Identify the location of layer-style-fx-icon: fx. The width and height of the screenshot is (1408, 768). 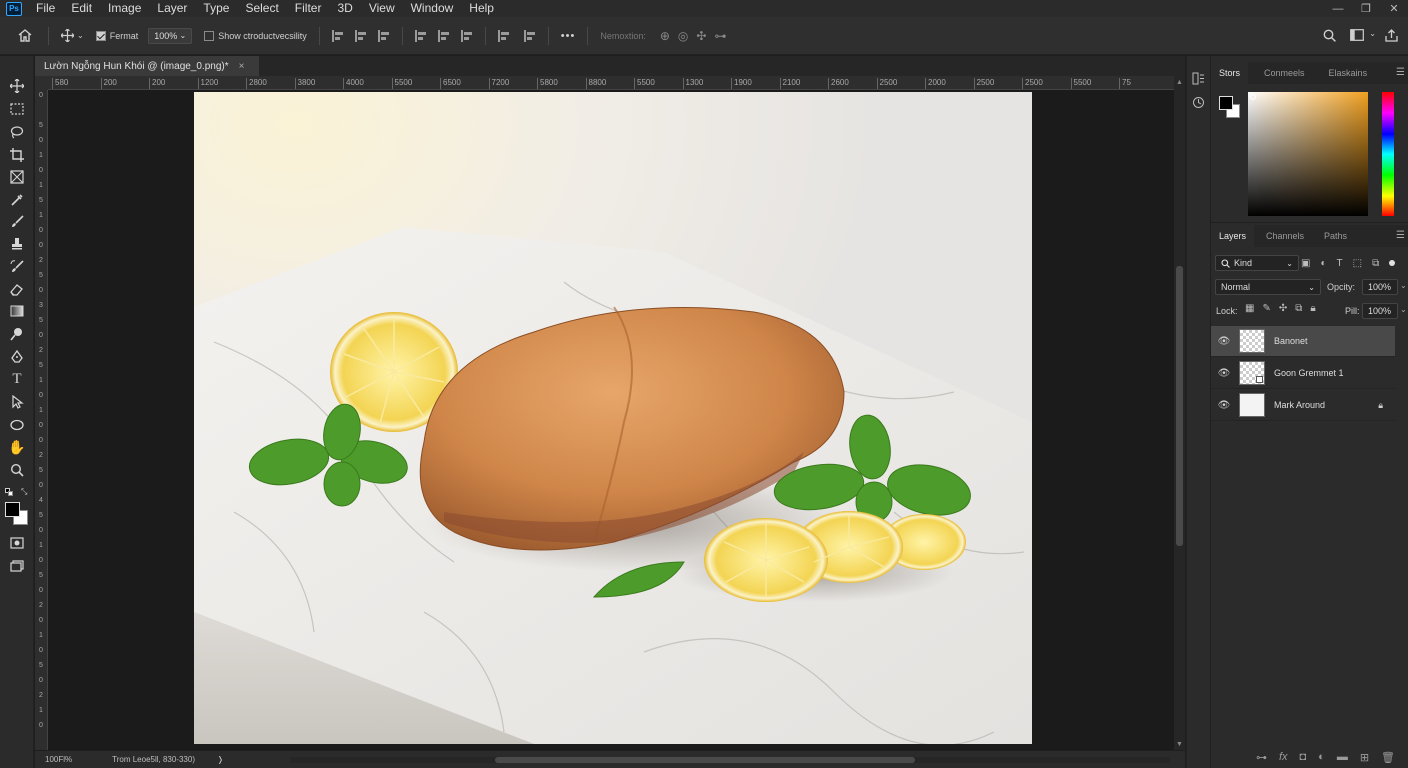
(1283, 757).